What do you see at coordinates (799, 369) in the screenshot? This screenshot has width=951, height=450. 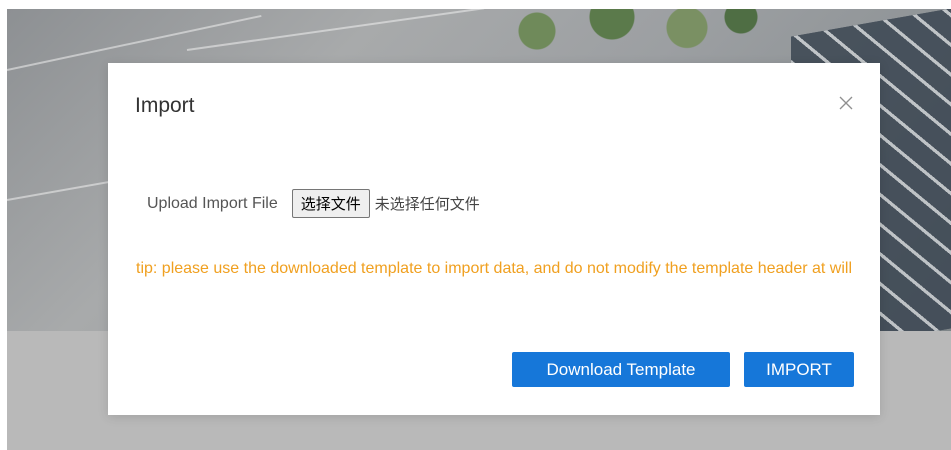 I see `import-button: IMPORT` at bounding box center [799, 369].